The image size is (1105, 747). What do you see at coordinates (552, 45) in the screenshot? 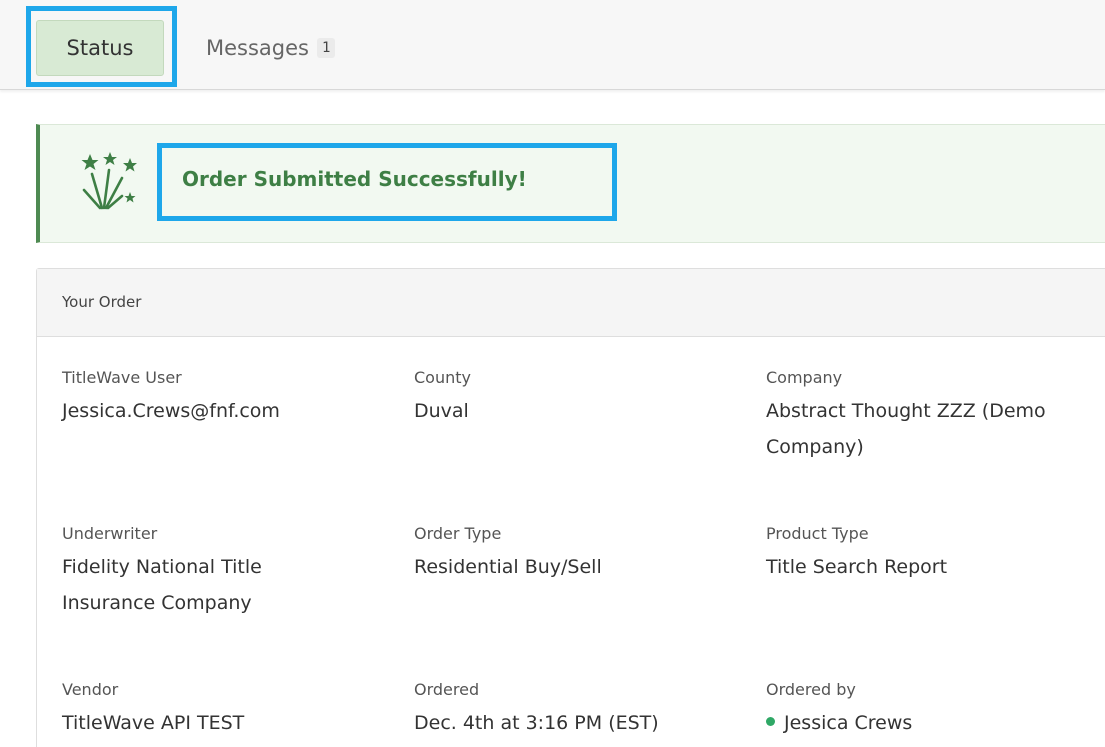
I see `tab-bar` at bounding box center [552, 45].